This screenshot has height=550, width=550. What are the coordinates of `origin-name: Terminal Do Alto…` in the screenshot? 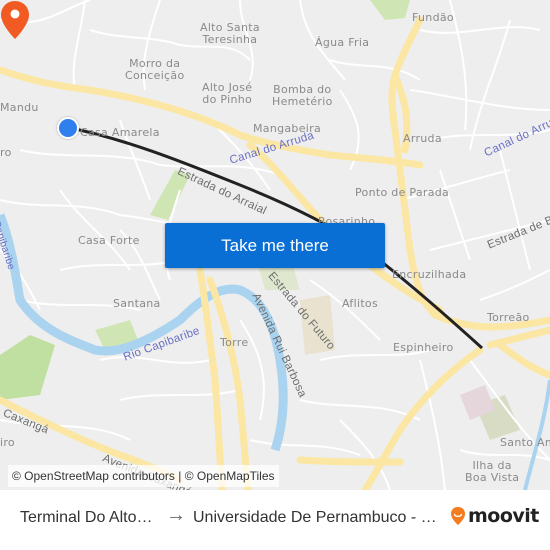 It's located at (86, 517).